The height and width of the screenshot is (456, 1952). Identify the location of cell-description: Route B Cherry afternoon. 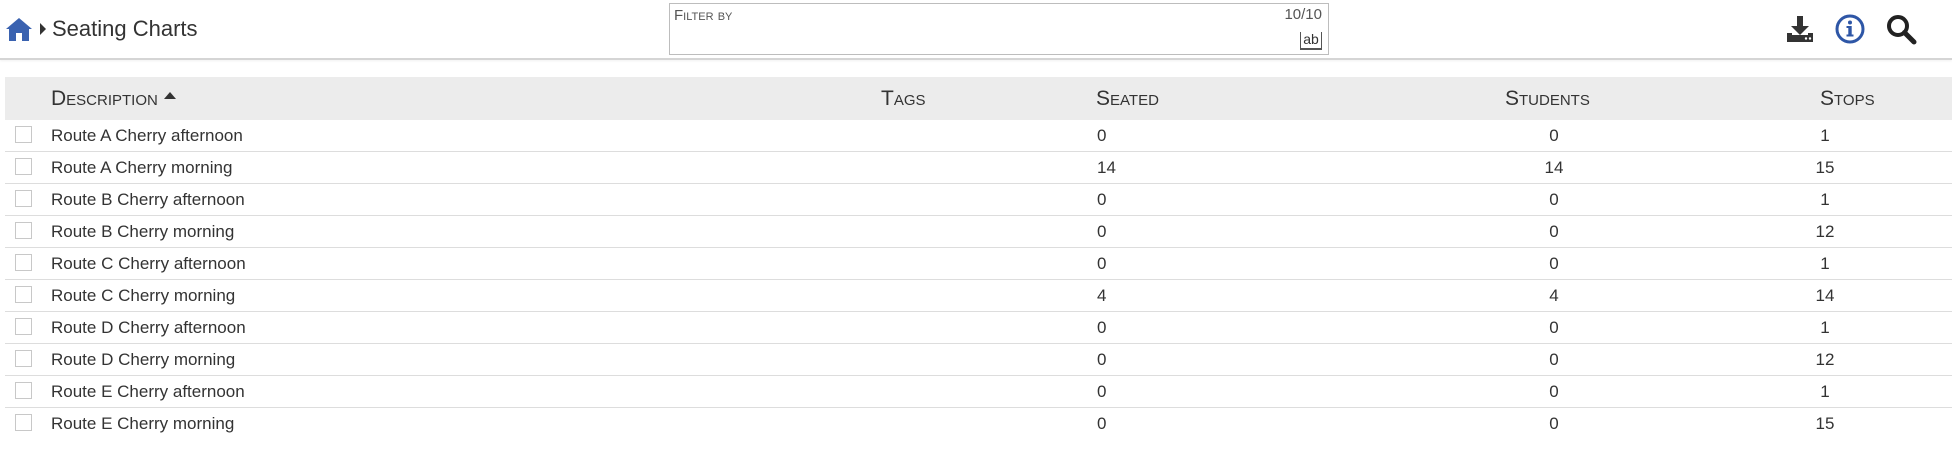
(148, 199).